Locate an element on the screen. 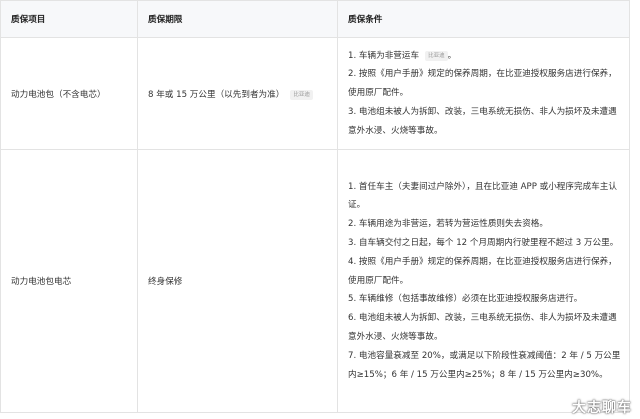  header-row: 质保项目 质保期限 质保条件 is located at coordinates (315, 19).